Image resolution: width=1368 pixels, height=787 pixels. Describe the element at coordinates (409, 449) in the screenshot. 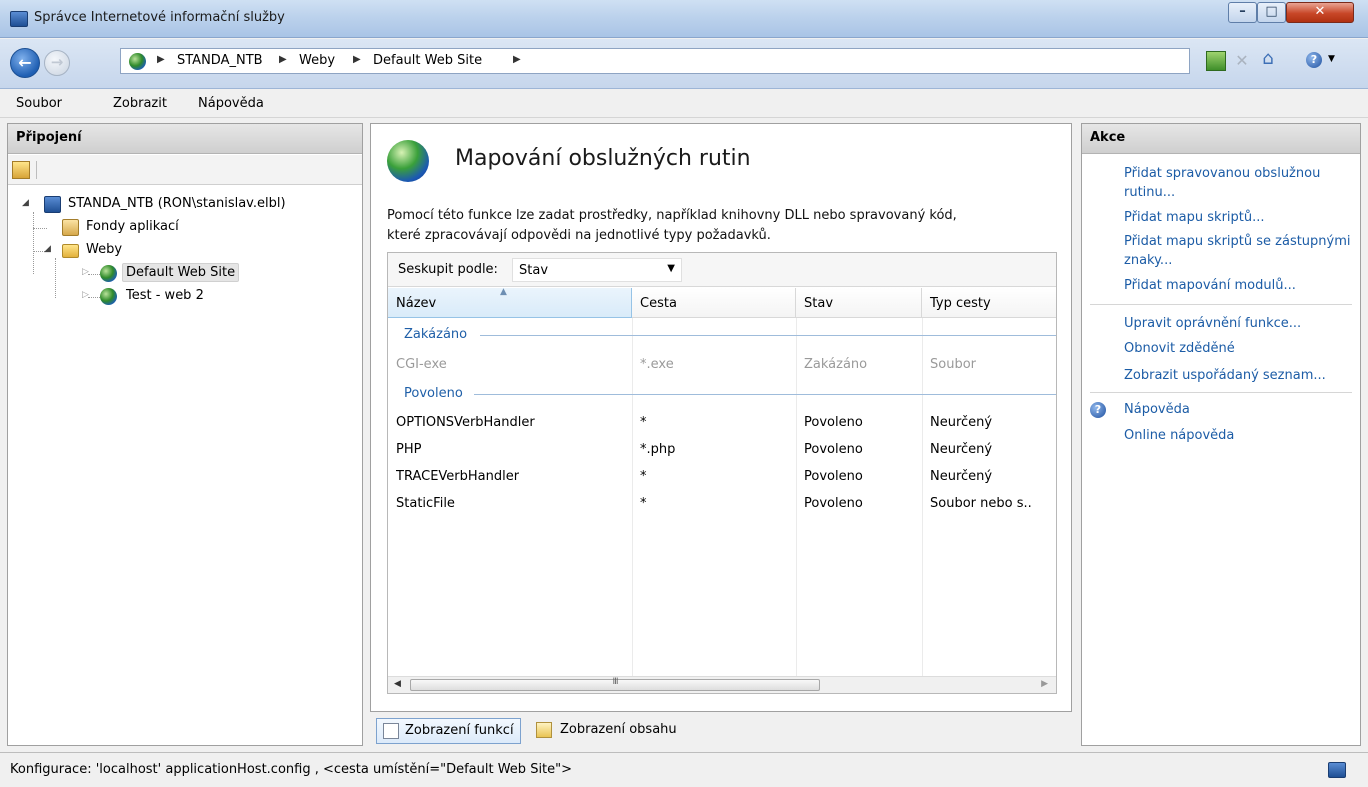

I see `cell-name: PHP` at that location.